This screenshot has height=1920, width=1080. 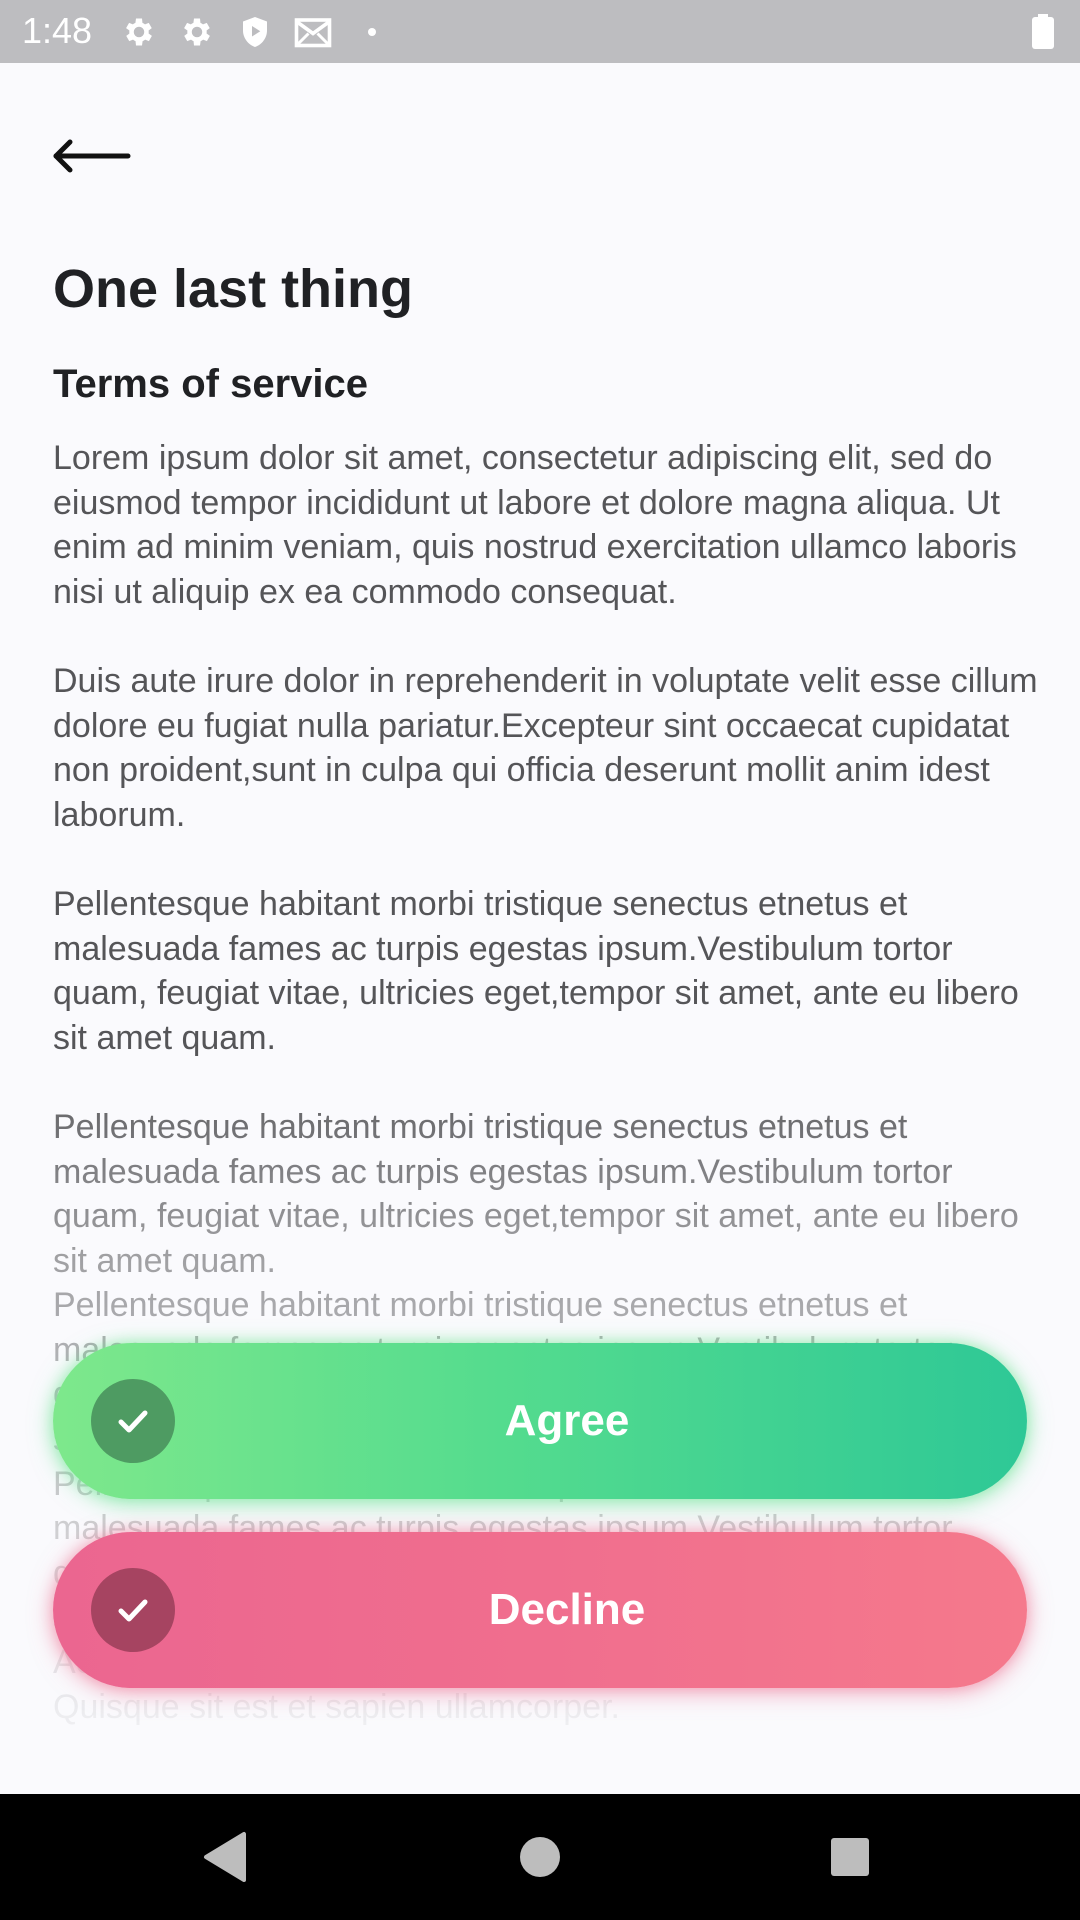 I want to click on navigation-bar, so click(x=540, y=1857).